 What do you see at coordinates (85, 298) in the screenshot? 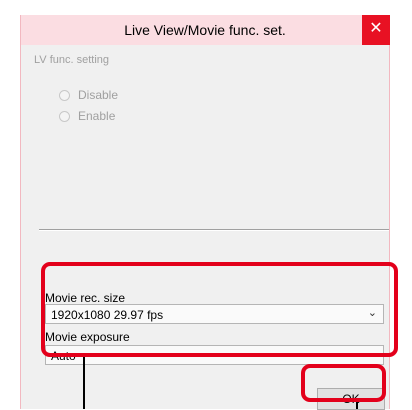
I see `movie-rec-size-label: Movie rec. size` at bounding box center [85, 298].